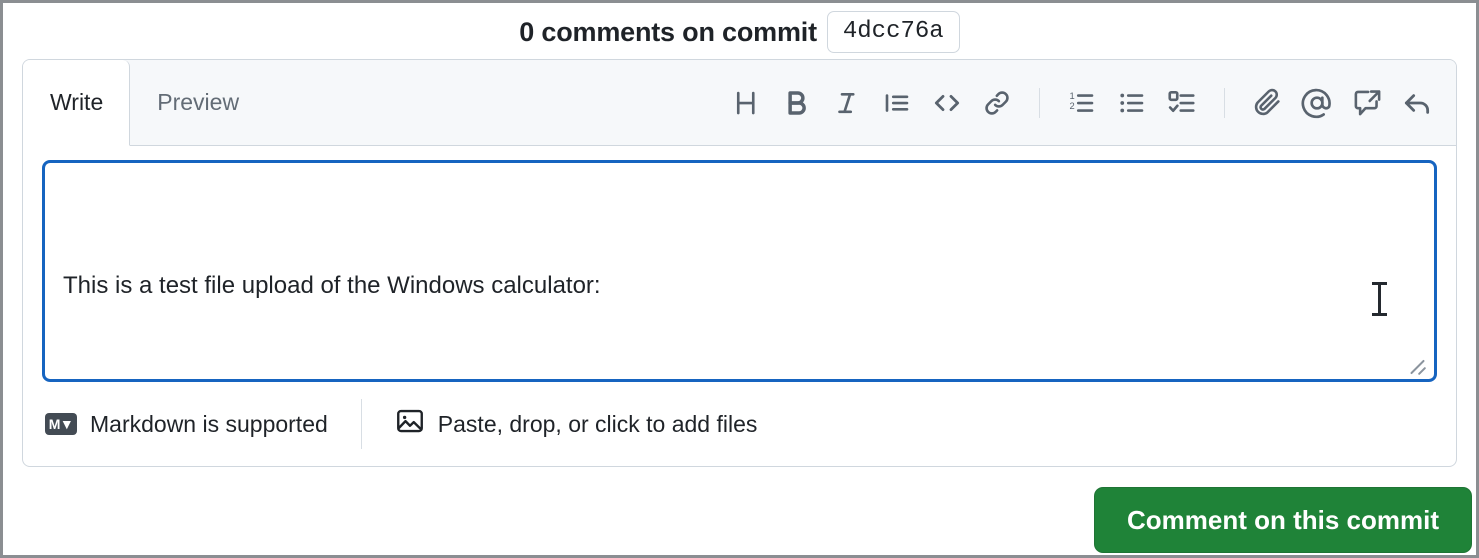  I want to click on markdown-toolbar: 1 2, so click(861, 102).